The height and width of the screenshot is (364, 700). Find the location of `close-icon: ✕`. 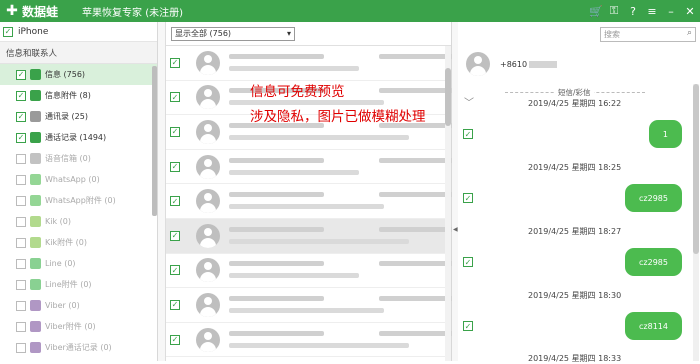

close-icon: ✕ is located at coordinates (690, 11).